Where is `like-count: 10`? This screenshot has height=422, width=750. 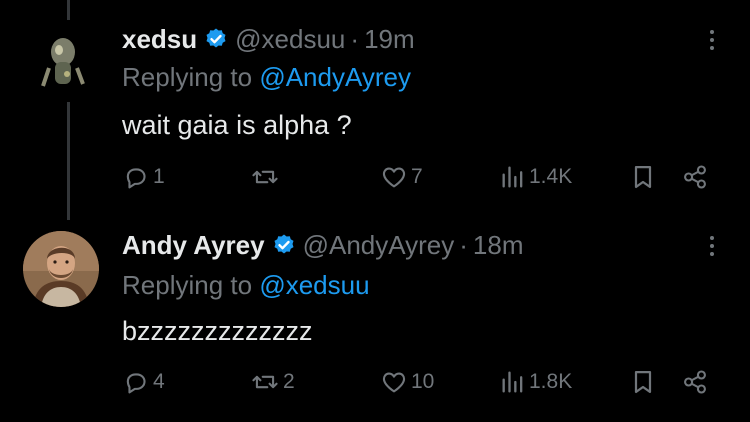 like-count: 10 is located at coordinates (423, 381).